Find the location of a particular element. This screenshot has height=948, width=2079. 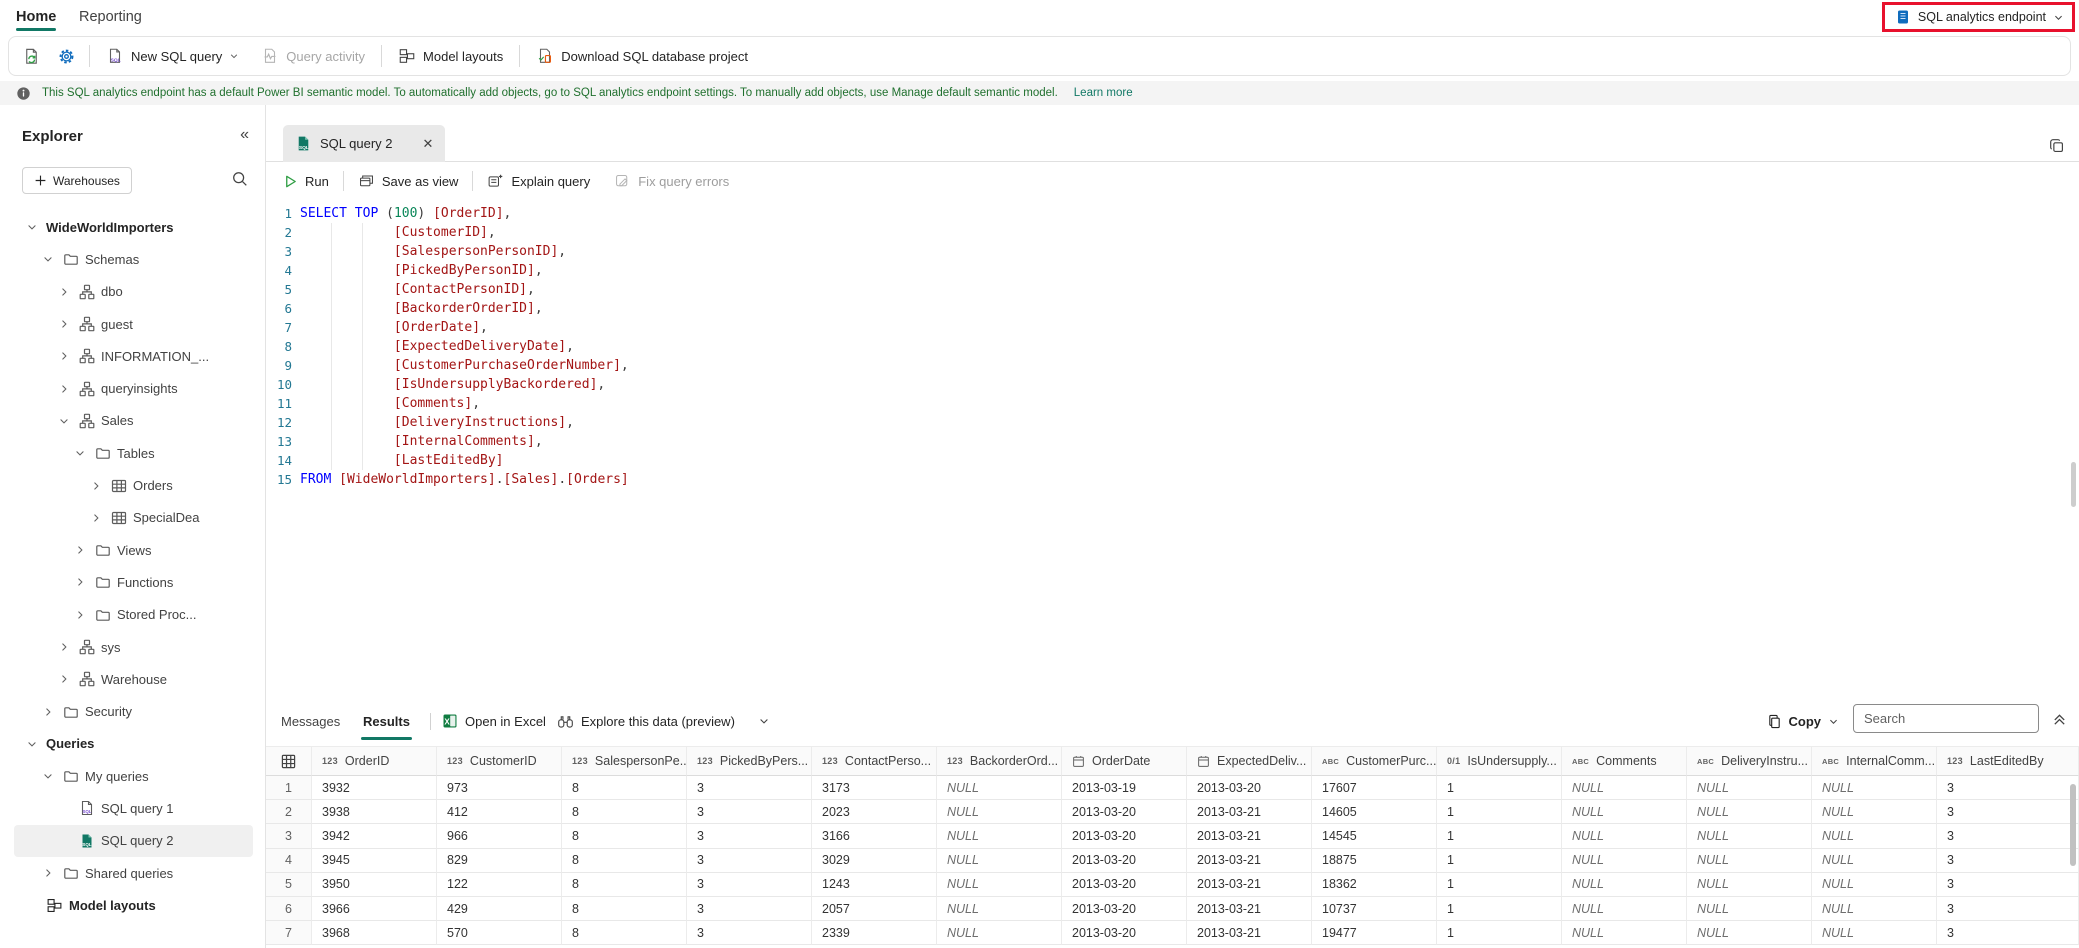

close-tab-icon: ✕ is located at coordinates (428, 144).